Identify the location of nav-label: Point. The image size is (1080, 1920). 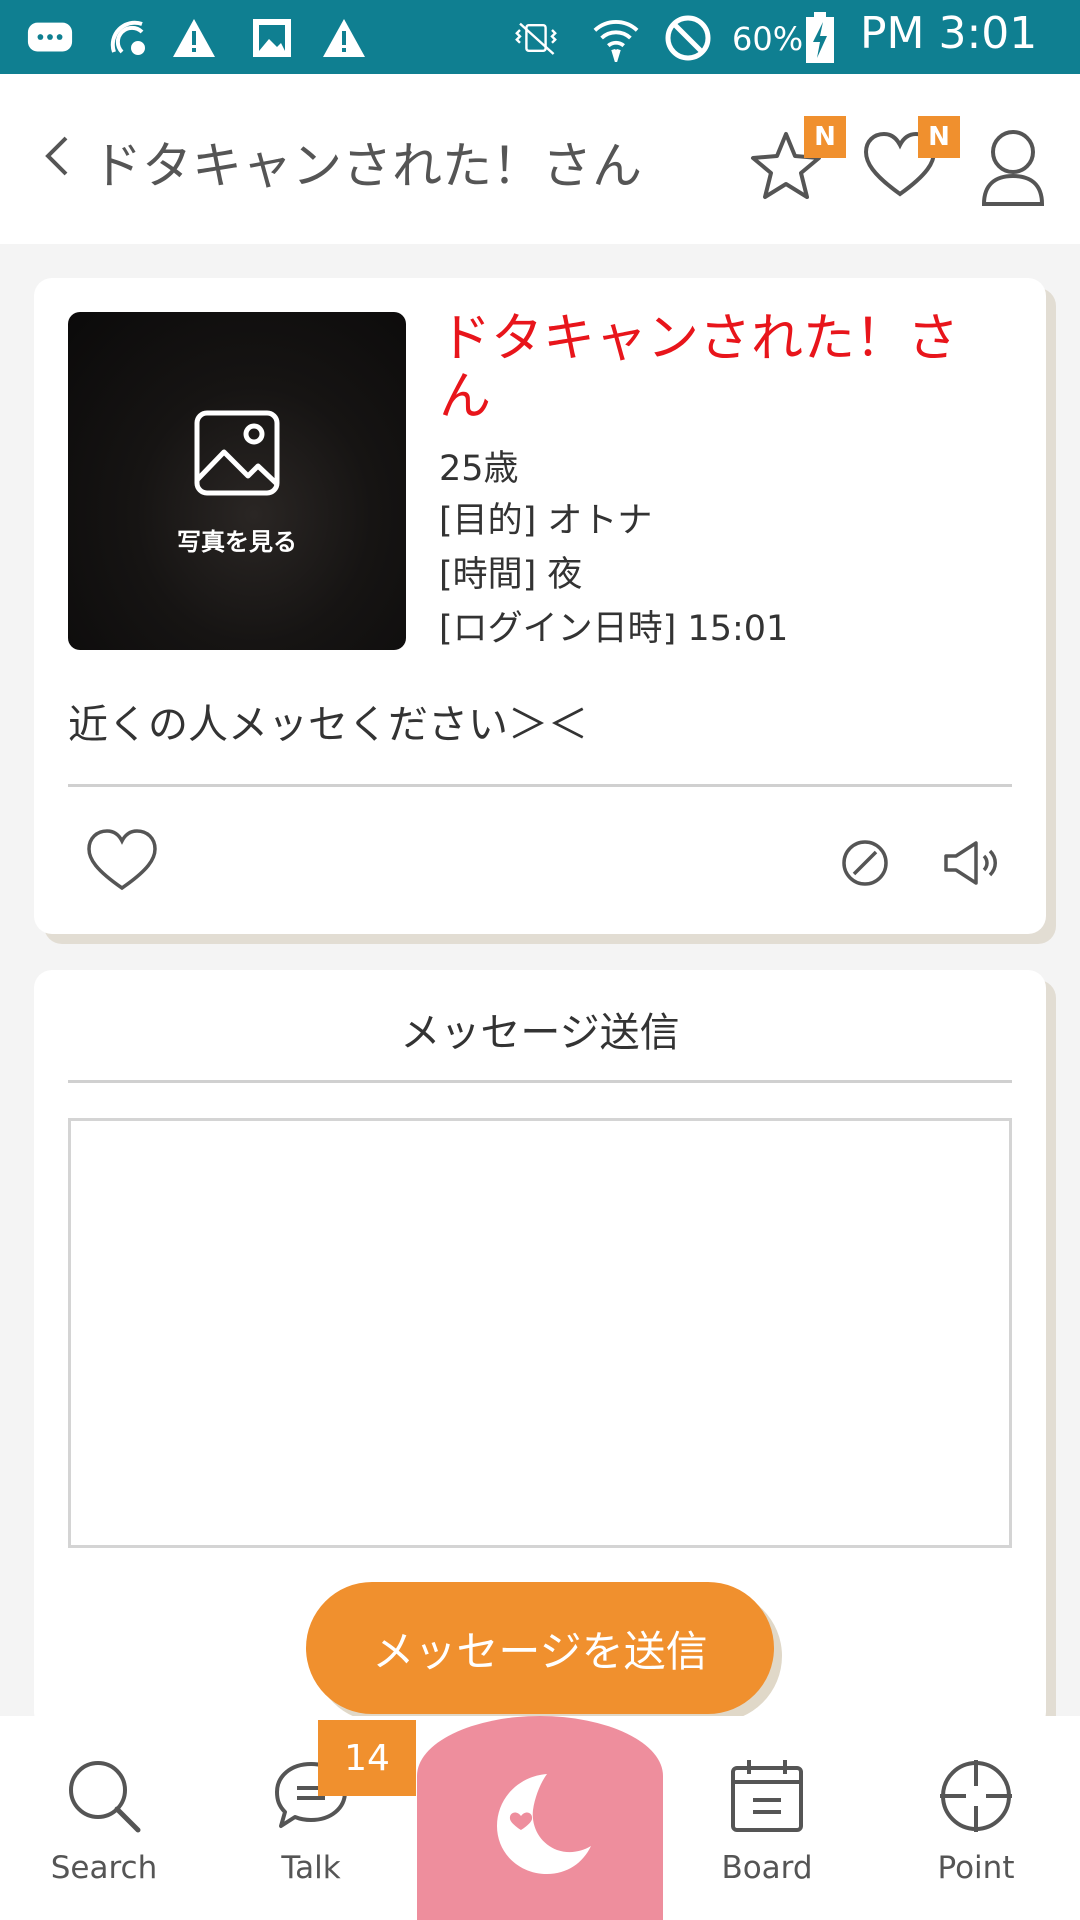
(976, 1868).